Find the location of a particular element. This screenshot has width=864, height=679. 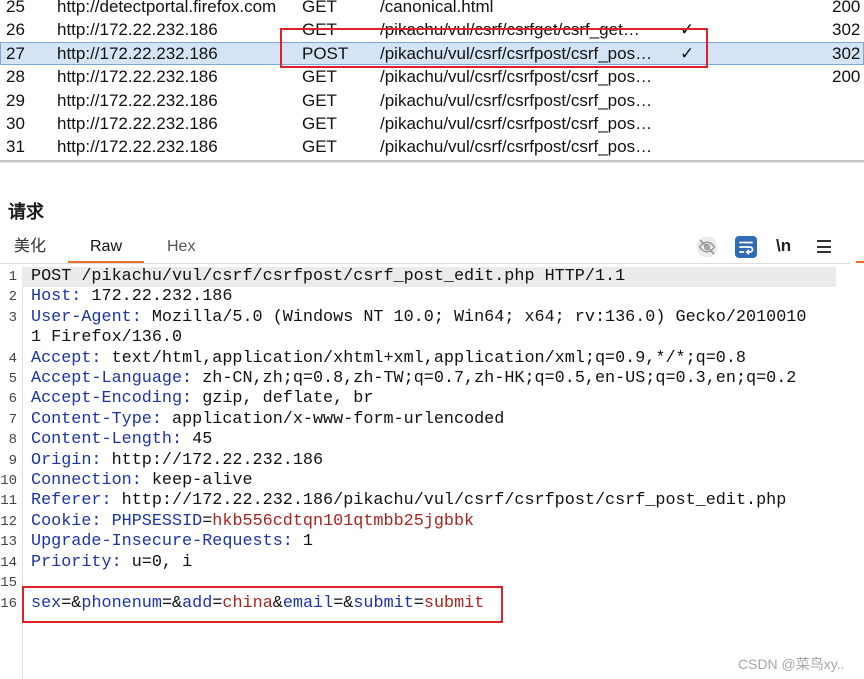

code-token: 172.22.232.186 is located at coordinates (157, 297).